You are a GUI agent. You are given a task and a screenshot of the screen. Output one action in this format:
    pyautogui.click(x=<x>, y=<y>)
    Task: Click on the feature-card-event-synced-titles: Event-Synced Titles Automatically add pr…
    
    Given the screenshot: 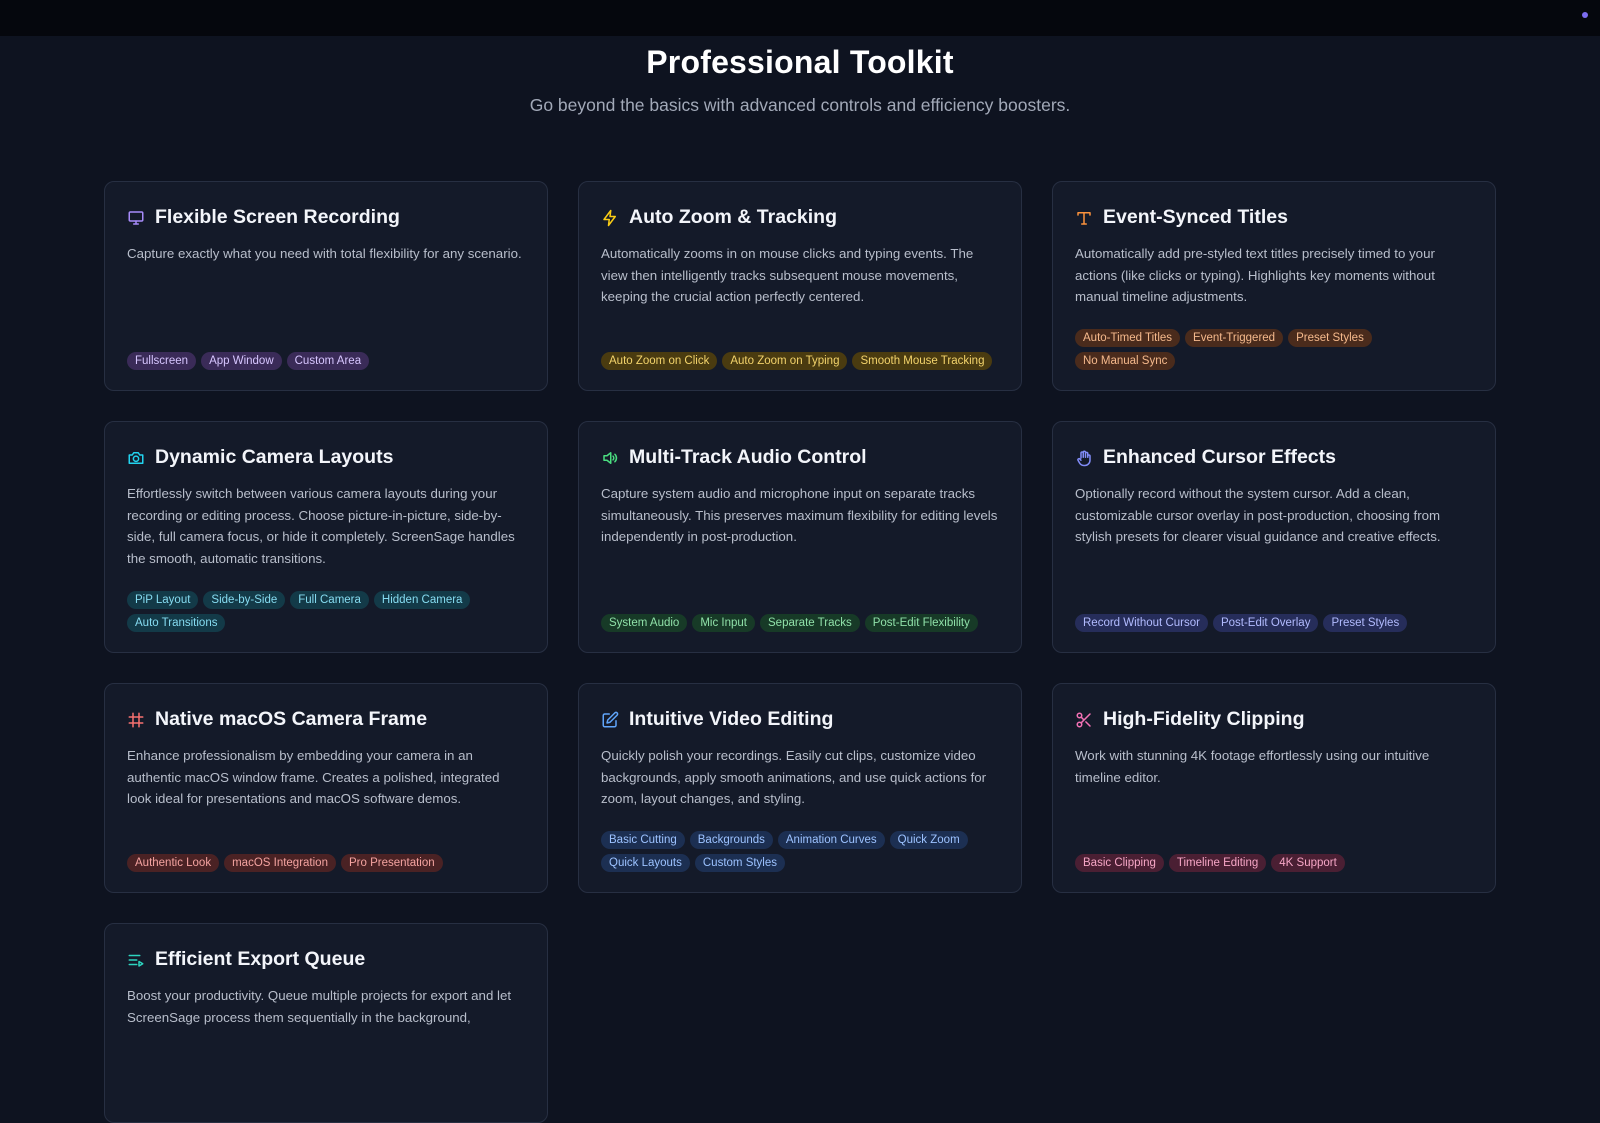 What is the action you would take?
    pyautogui.click(x=1274, y=286)
    